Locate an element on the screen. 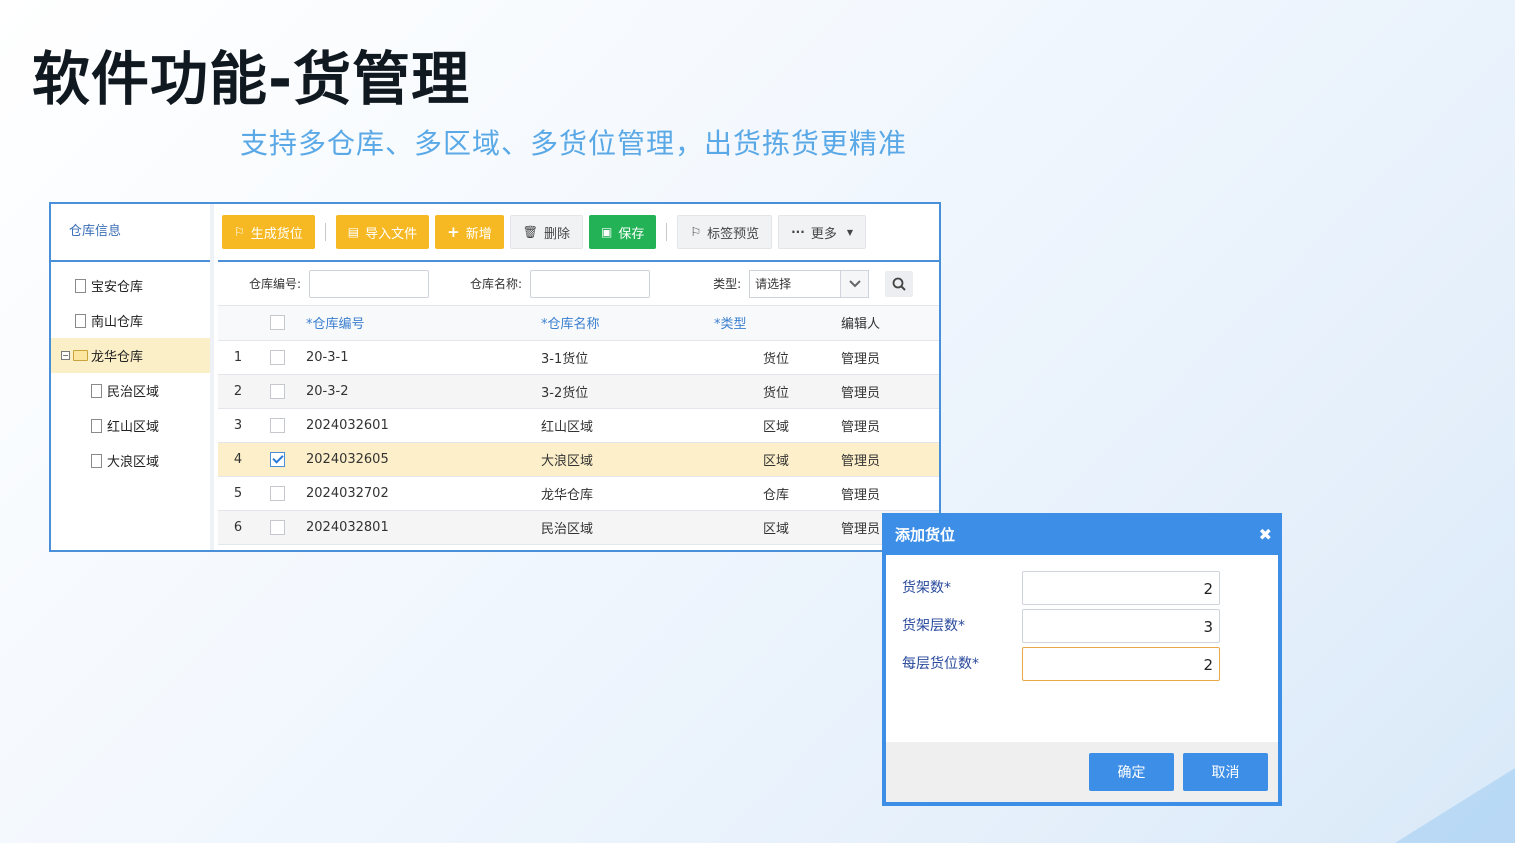 The height and width of the screenshot is (843, 1515). row-name: 3-1货位 is located at coordinates (626, 357).